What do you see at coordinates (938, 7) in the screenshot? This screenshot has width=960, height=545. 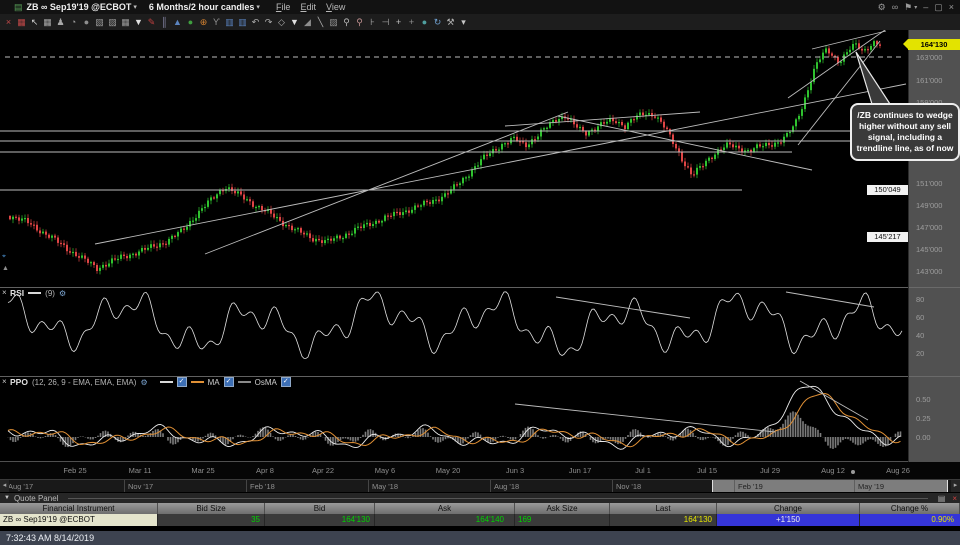 I see `maximize-icon: ▢` at bounding box center [938, 7].